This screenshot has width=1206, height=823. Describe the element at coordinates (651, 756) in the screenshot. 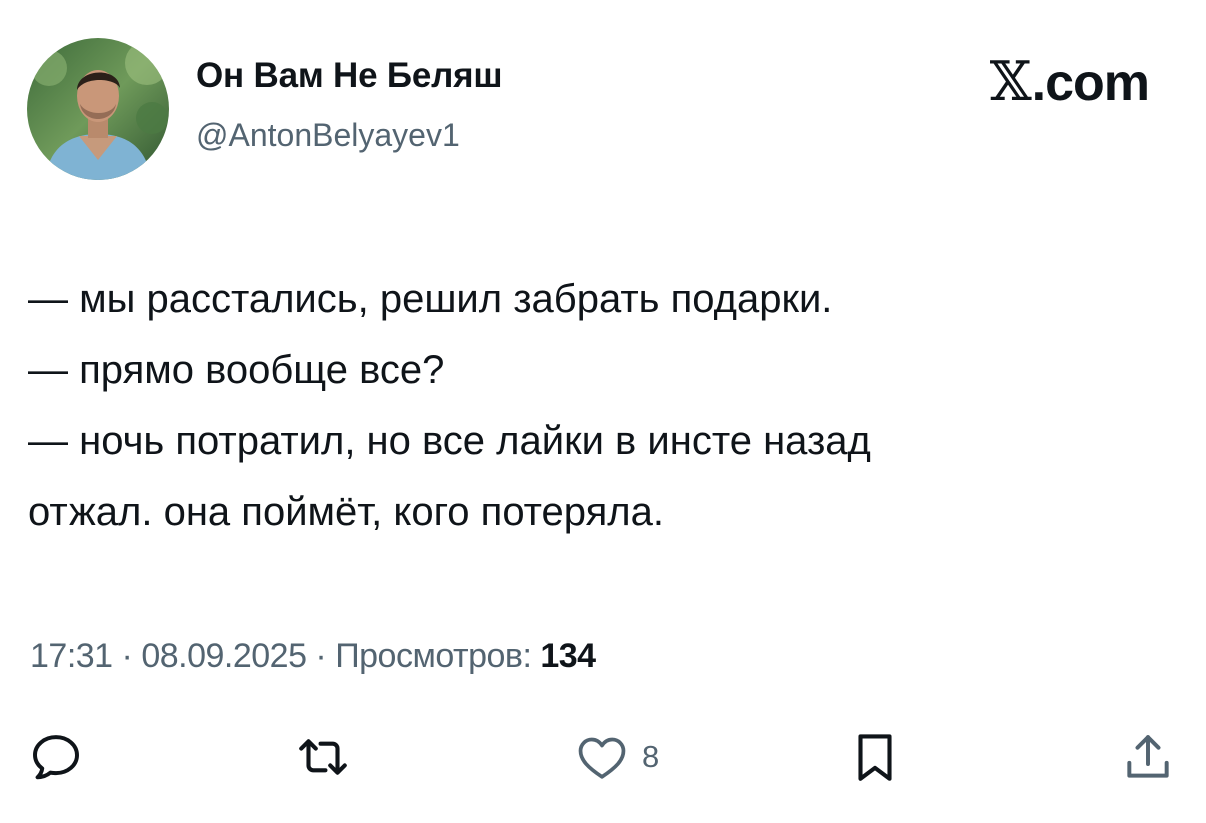

I see `like-count: 8` at that location.